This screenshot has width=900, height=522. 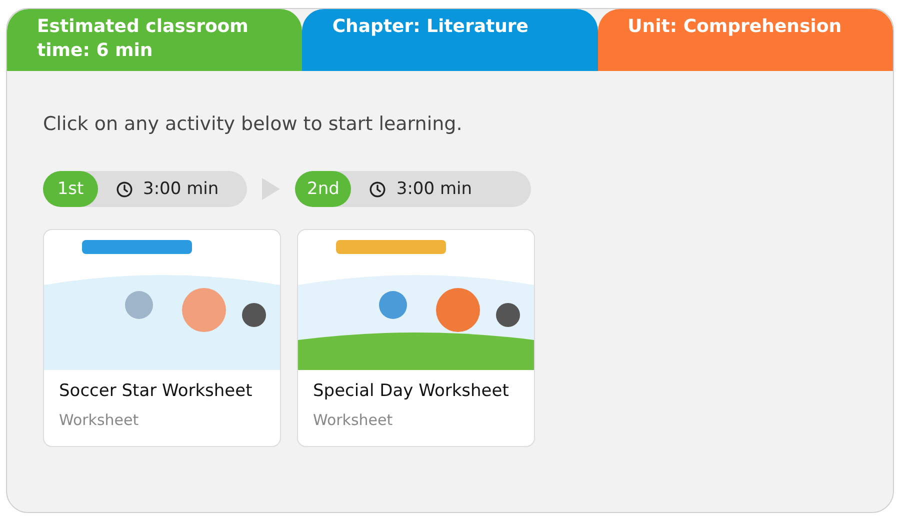 What do you see at coordinates (70, 189) in the screenshot?
I see `step-order: 1st` at bounding box center [70, 189].